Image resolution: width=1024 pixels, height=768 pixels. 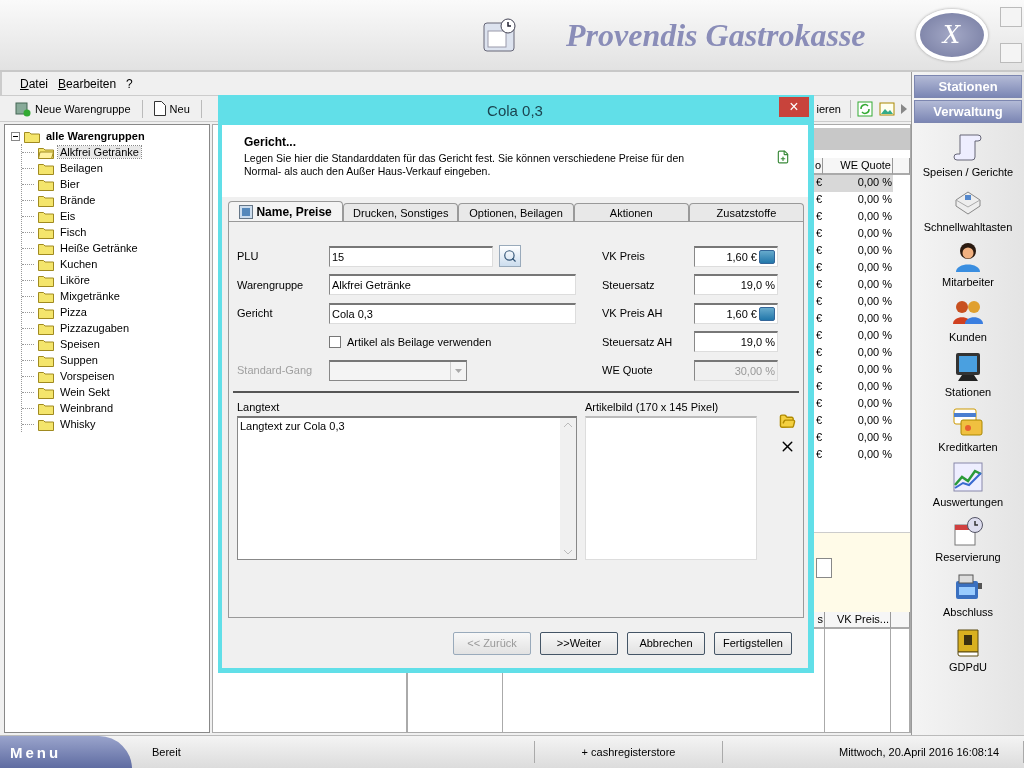 What do you see at coordinates (631, 212) in the screenshot?
I see `tab: Aktionen` at bounding box center [631, 212].